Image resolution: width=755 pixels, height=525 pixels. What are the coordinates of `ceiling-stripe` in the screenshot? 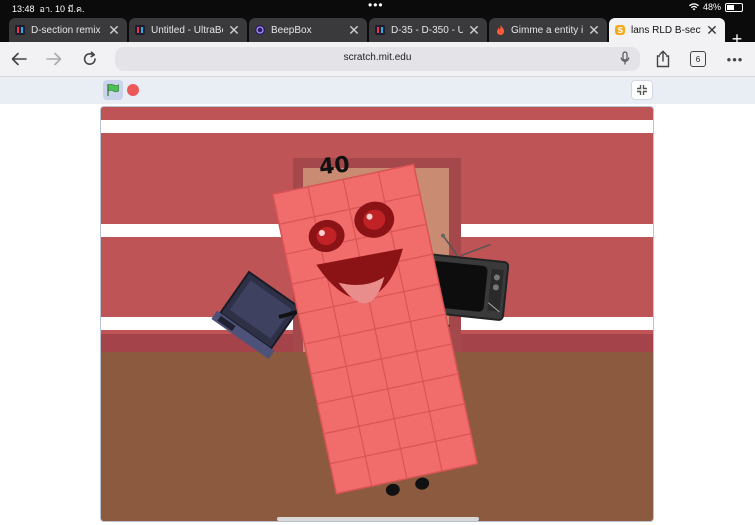 It's located at (377, 113).